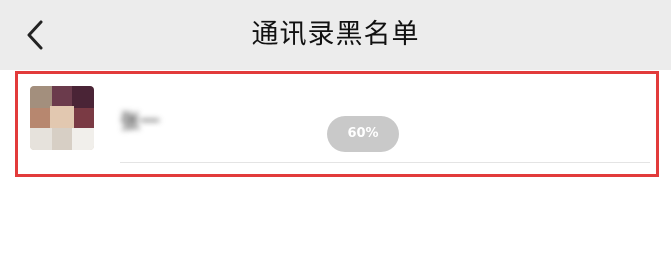 This screenshot has width=671, height=280. I want to click on chevron-left-icon, so click(35, 35).